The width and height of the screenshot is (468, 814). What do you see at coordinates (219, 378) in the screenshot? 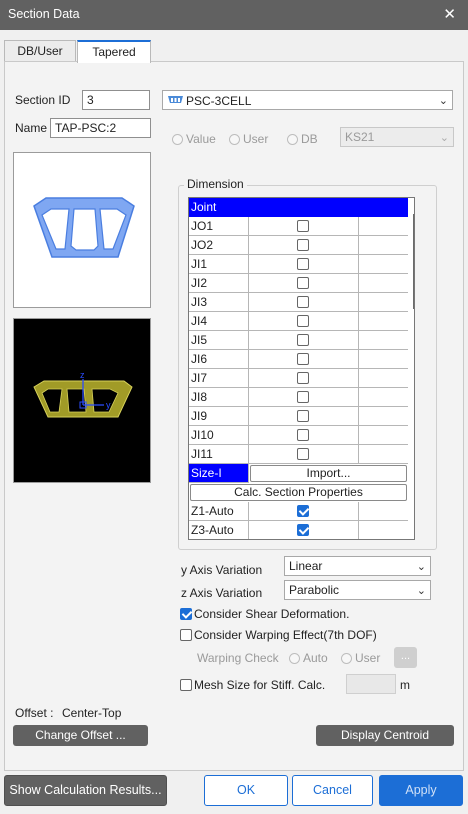
I see `row-label: JI7` at bounding box center [219, 378].